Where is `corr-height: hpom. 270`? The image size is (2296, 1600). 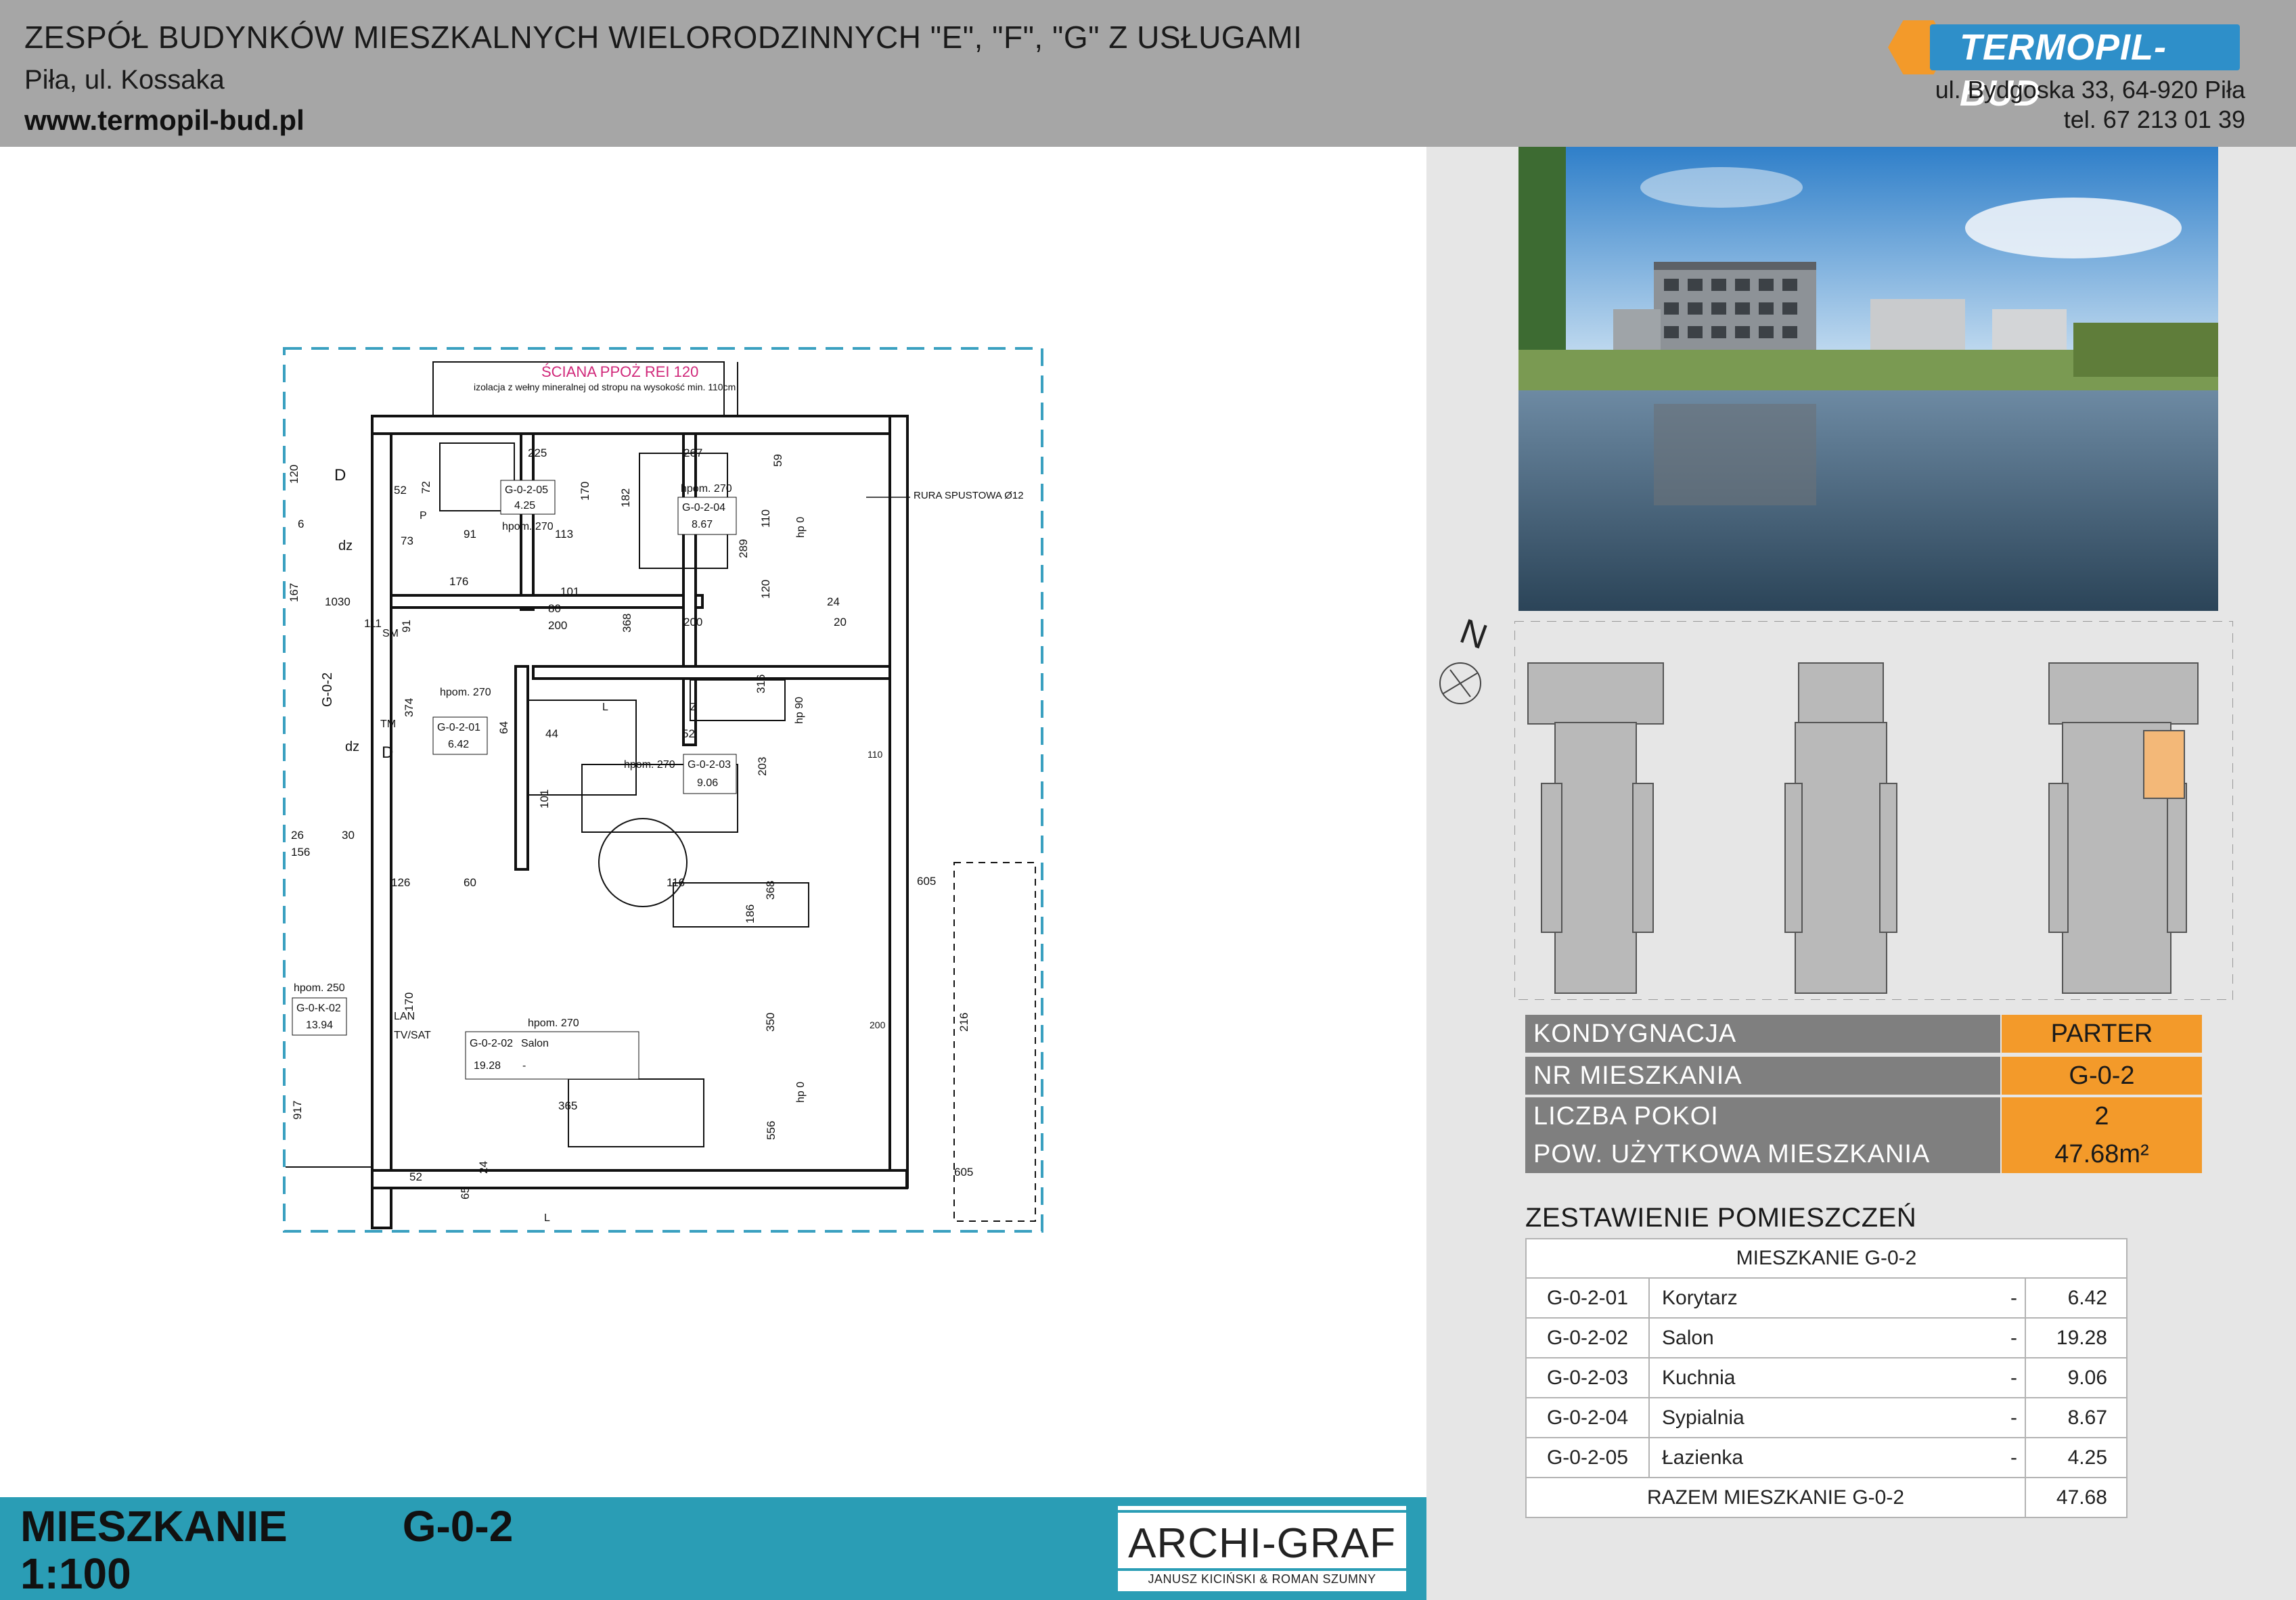 corr-height: hpom. 270 is located at coordinates (465, 692).